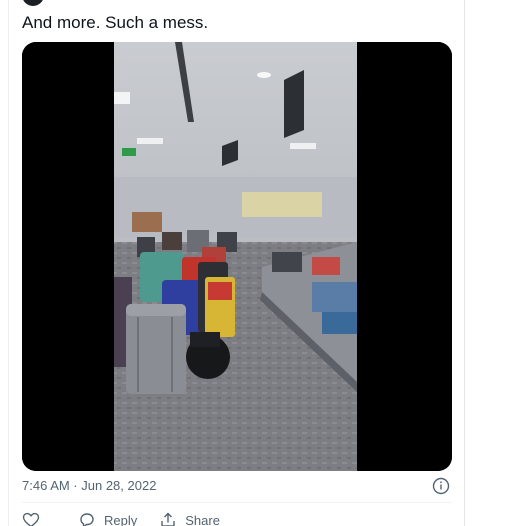  What do you see at coordinates (237, 502) in the screenshot?
I see `action-divider` at bounding box center [237, 502].